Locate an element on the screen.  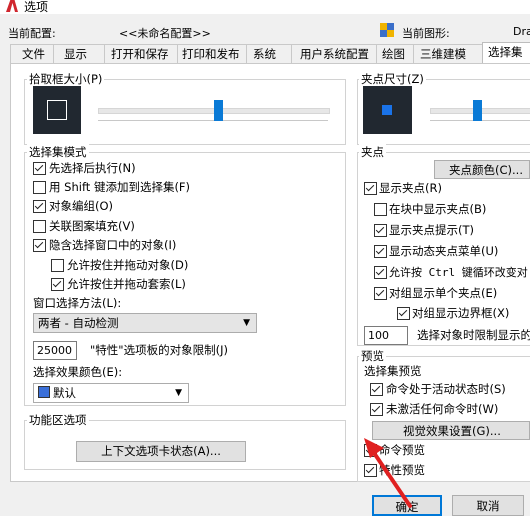
object-grouping-label: 对象编组(O) is located at coordinates (81, 206).